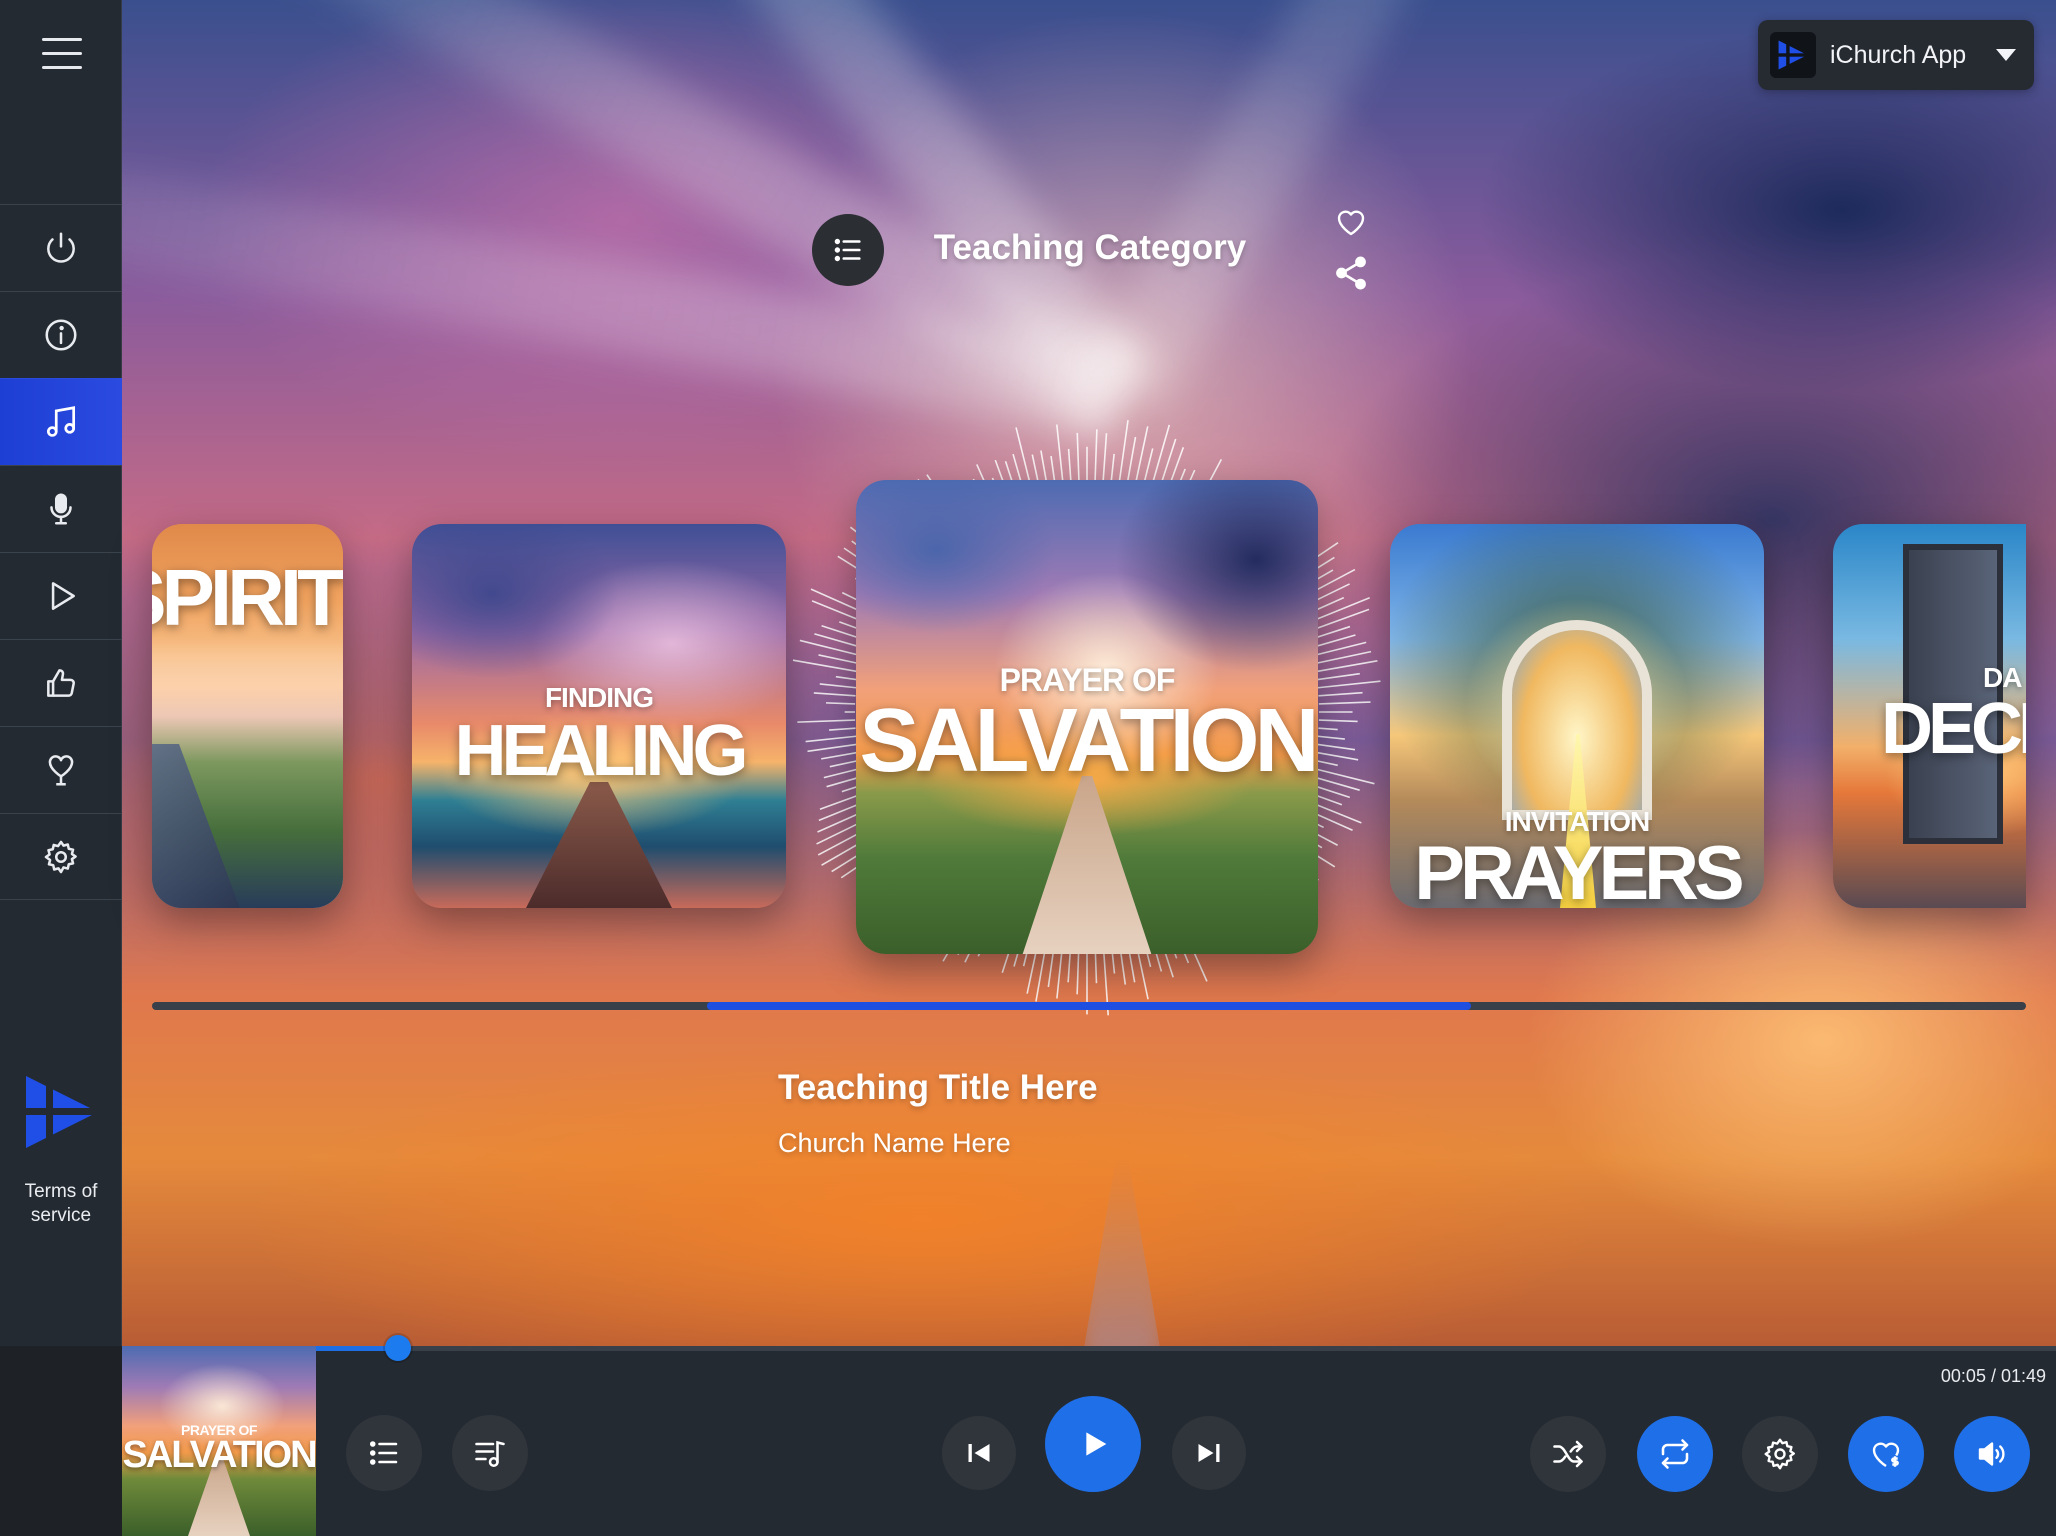  What do you see at coordinates (2006, 55) in the screenshot?
I see `caret-down-icon` at bounding box center [2006, 55].